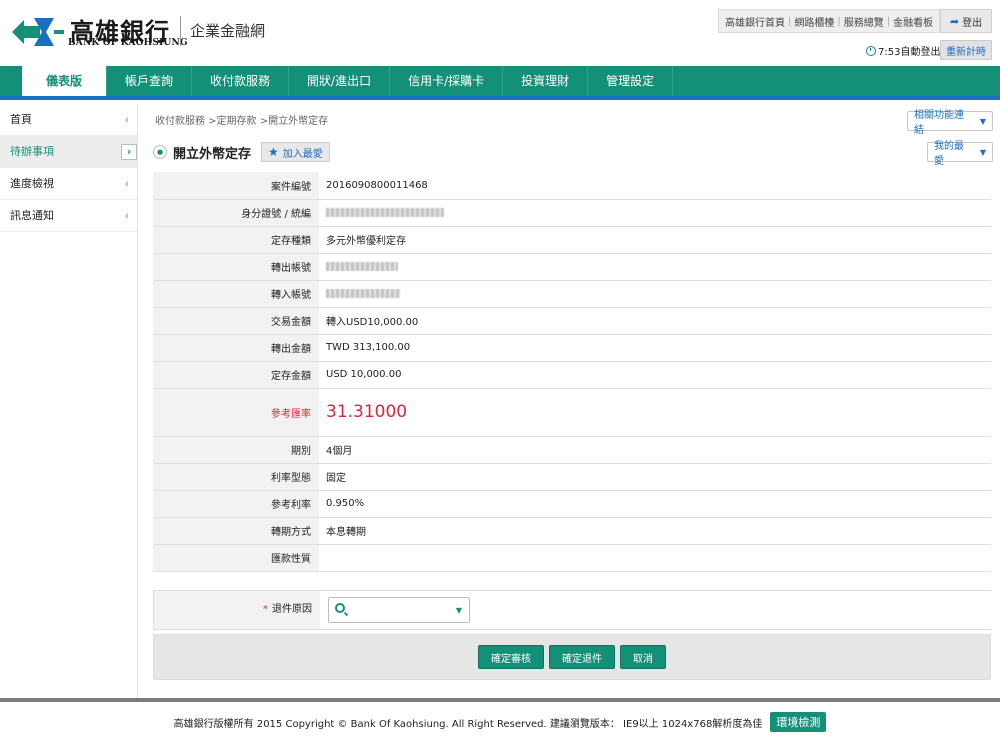 This screenshot has height=742, width=1000. Describe the element at coordinates (38, 32) in the screenshot. I see `kaohsiung-logo-icon` at that location.